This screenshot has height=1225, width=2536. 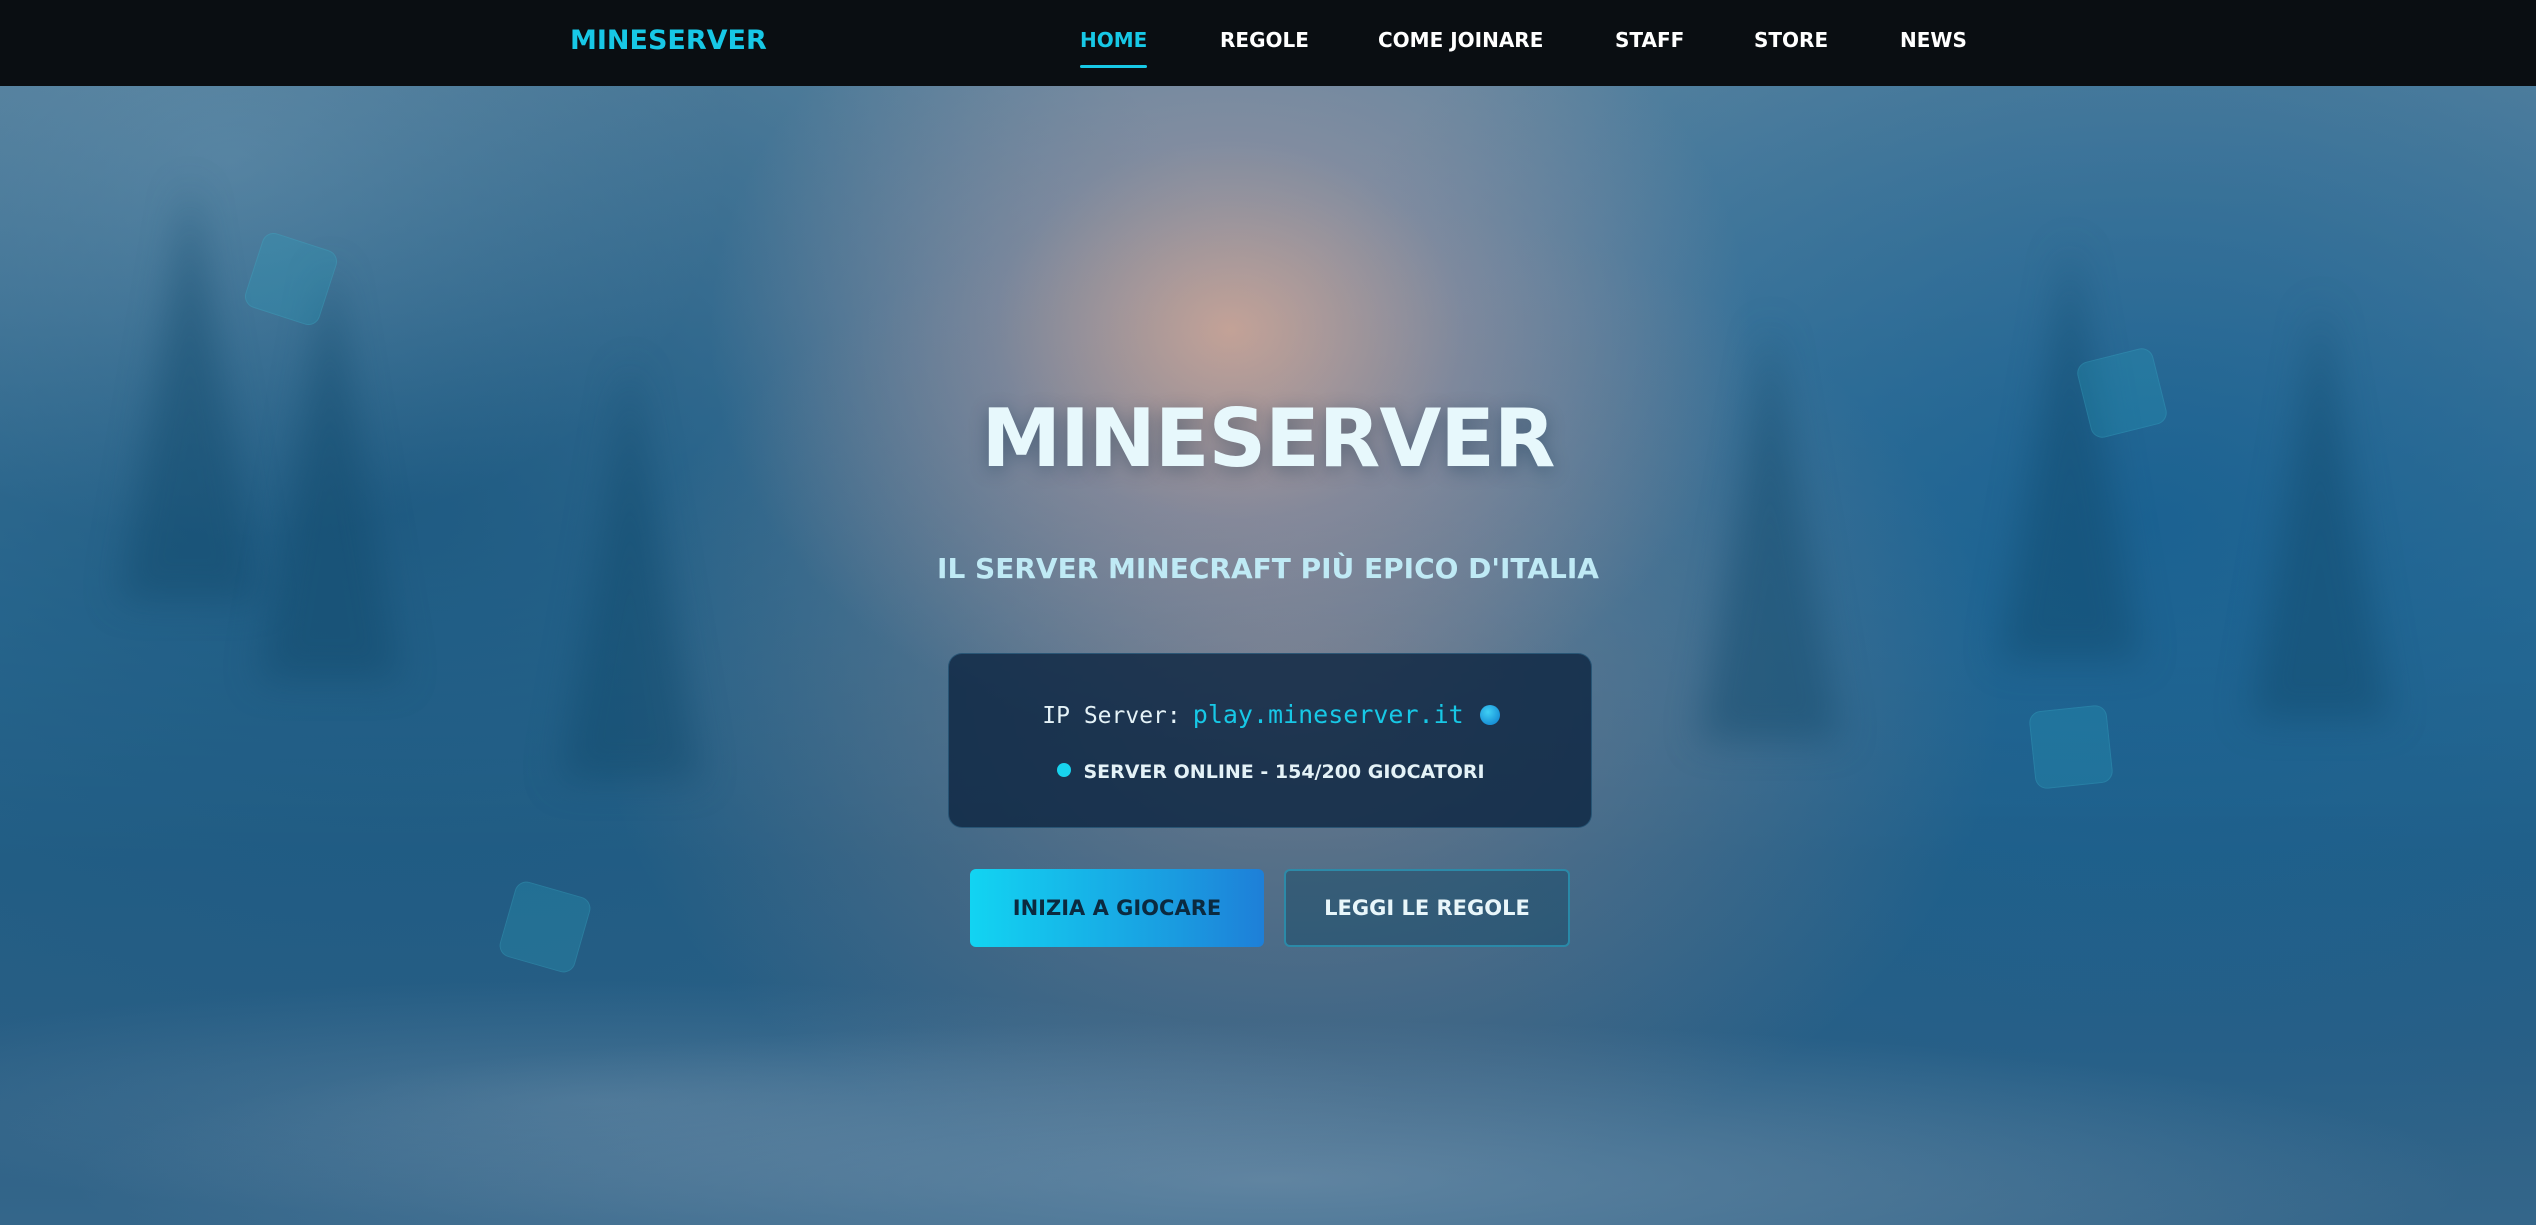 What do you see at coordinates (1268, 568) in the screenshot?
I see `hero-subtitle: IL SERVER MINECRAFT PIÙ EPICO D'ITALIA` at bounding box center [1268, 568].